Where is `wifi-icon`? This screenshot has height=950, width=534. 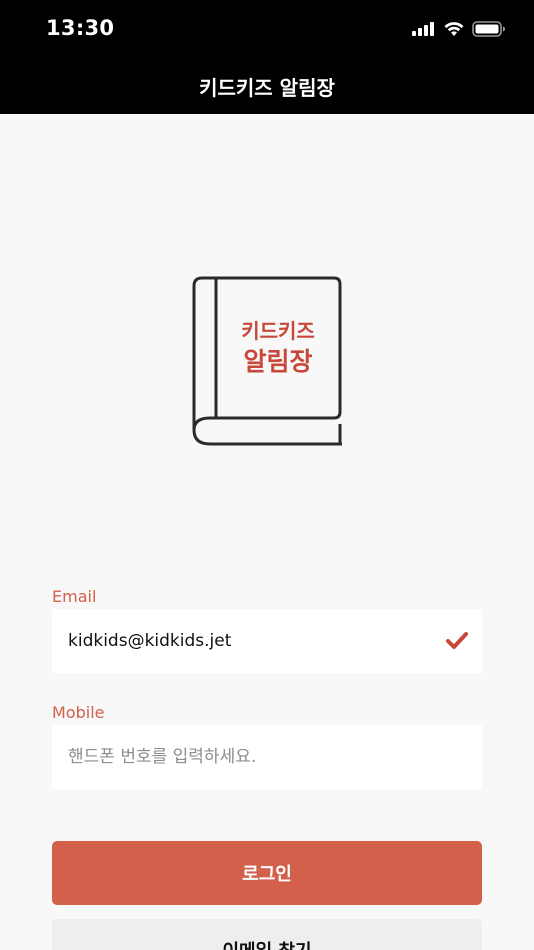 wifi-icon is located at coordinates (454, 28).